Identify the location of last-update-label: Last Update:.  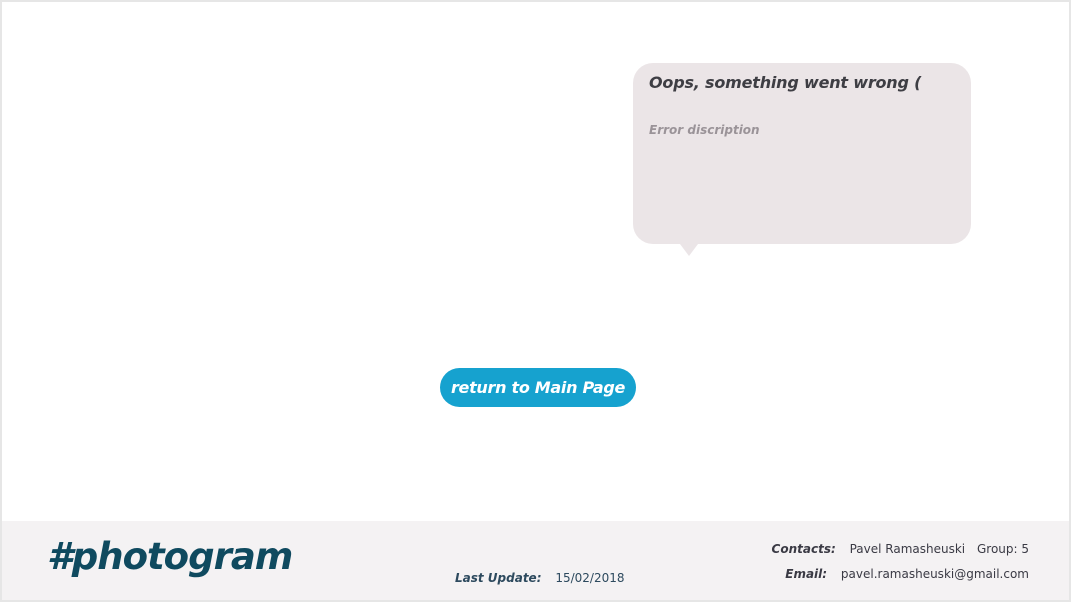
(498, 578).